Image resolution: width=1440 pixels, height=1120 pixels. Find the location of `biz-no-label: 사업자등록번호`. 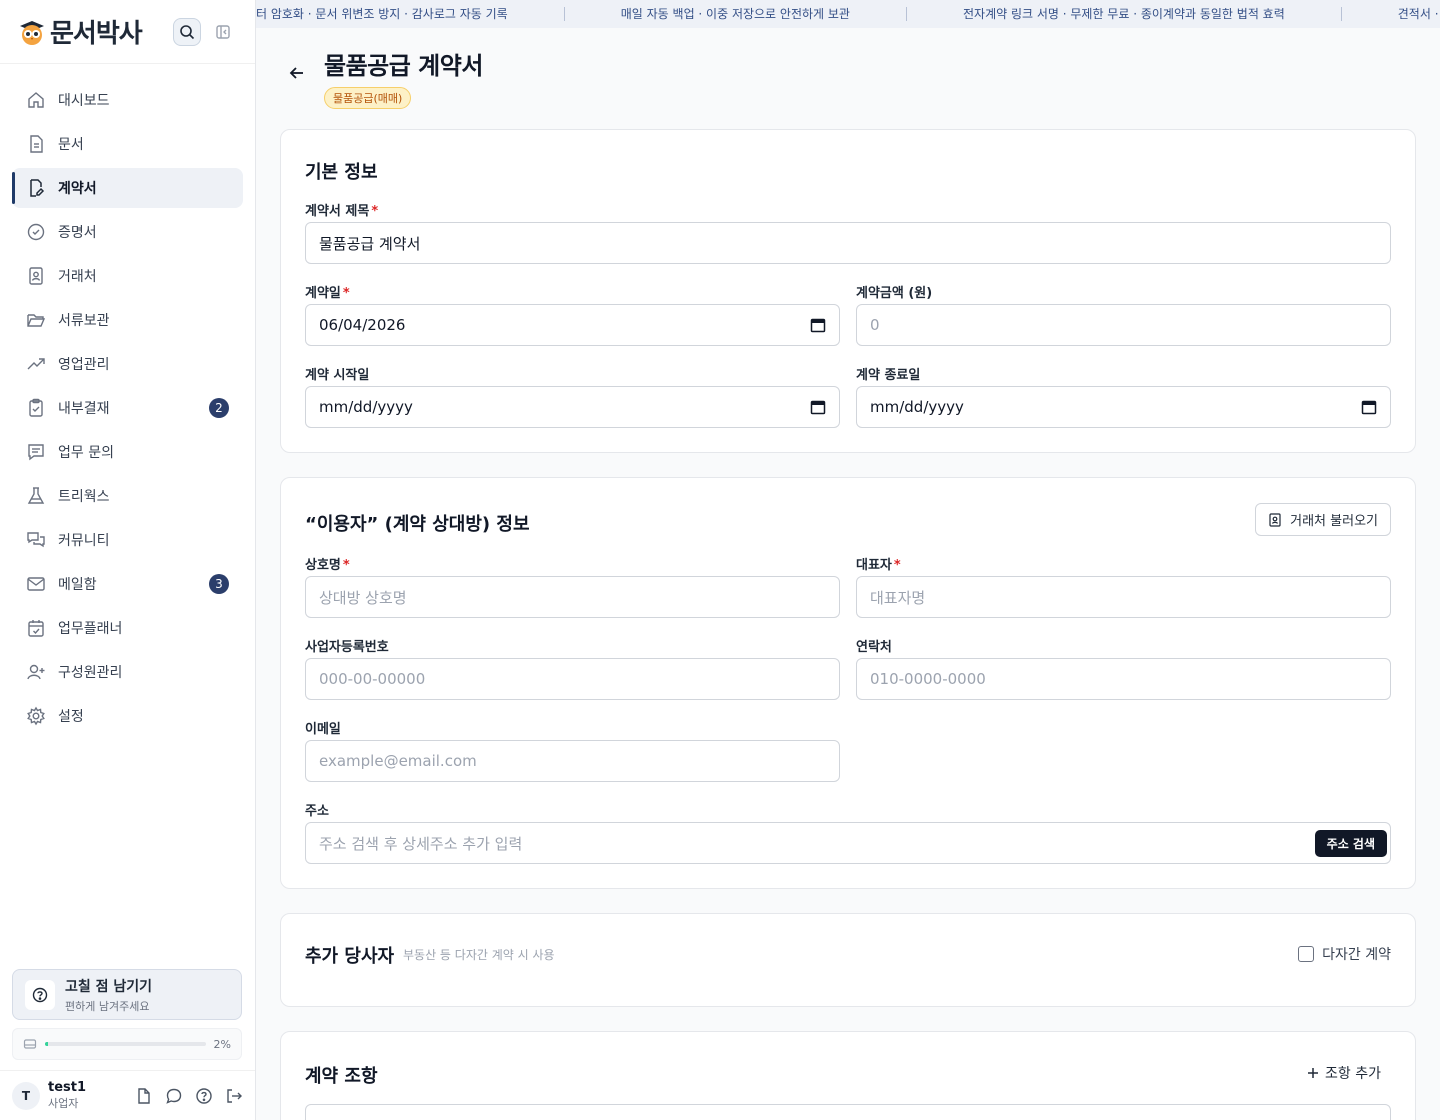

biz-no-label: 사업자등록번호 is located at coordinates (347, 647).